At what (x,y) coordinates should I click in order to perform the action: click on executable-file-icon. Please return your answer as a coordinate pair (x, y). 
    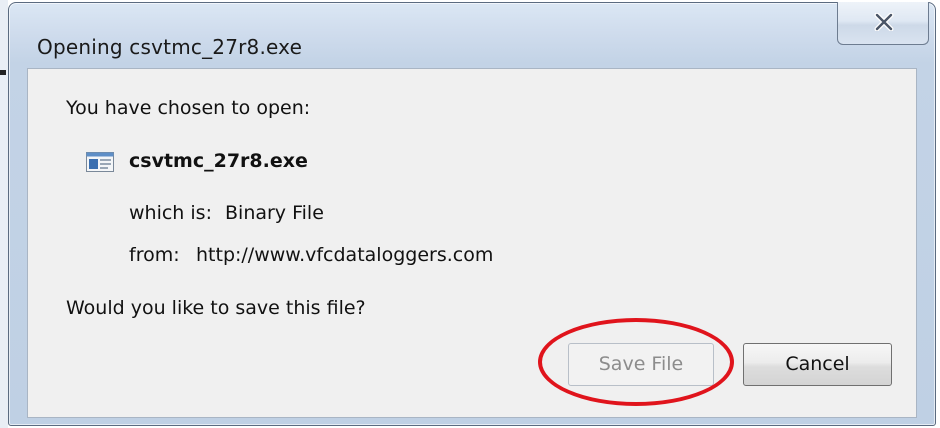
    Looking at the image, I should click on (100, 162).